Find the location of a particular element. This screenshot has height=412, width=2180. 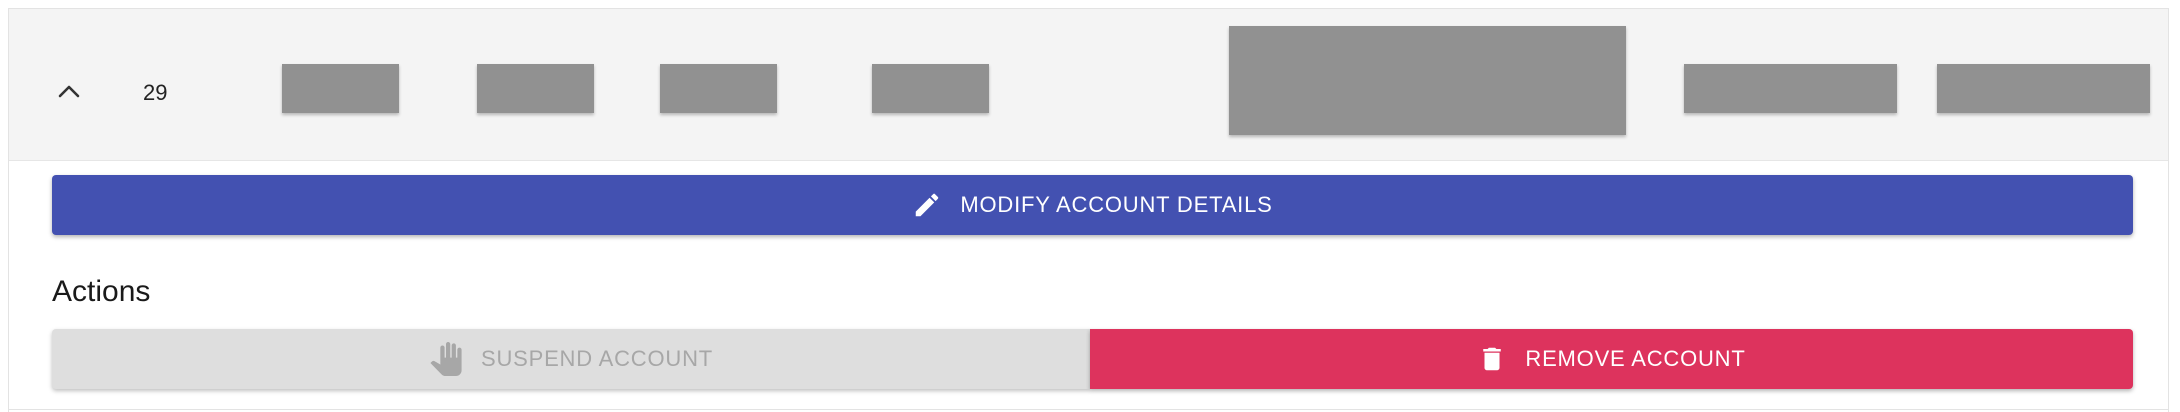

remove-account-label: REMOVE ACCOUNT is located at coordinates (1635, 358).